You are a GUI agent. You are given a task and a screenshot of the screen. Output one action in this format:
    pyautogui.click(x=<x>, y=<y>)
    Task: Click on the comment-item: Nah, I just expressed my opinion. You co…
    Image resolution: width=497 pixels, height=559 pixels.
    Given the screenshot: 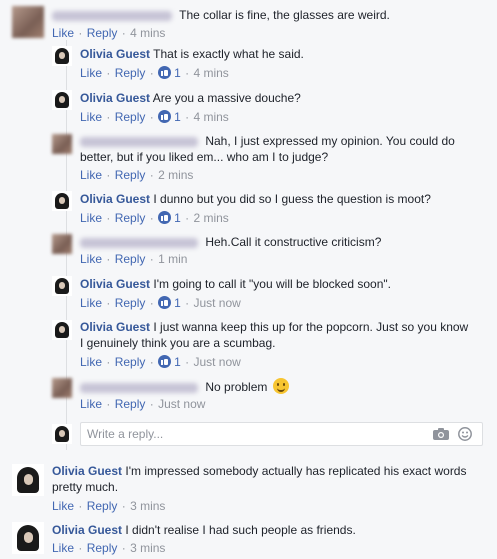 What is the action you would take?
    pyautogui.click(x=248, y=160)
    